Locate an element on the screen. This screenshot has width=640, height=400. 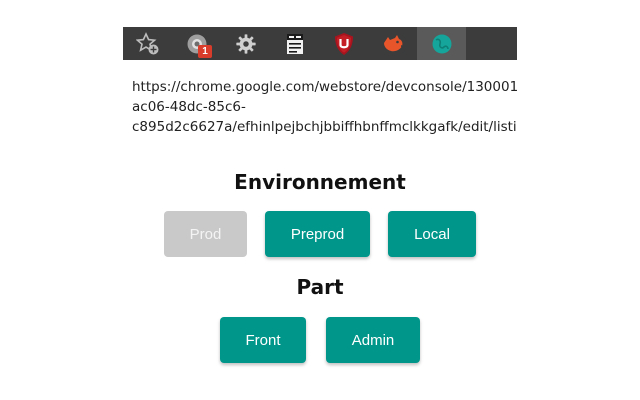
prod-button: Prod is located at coordinates (205, 234).